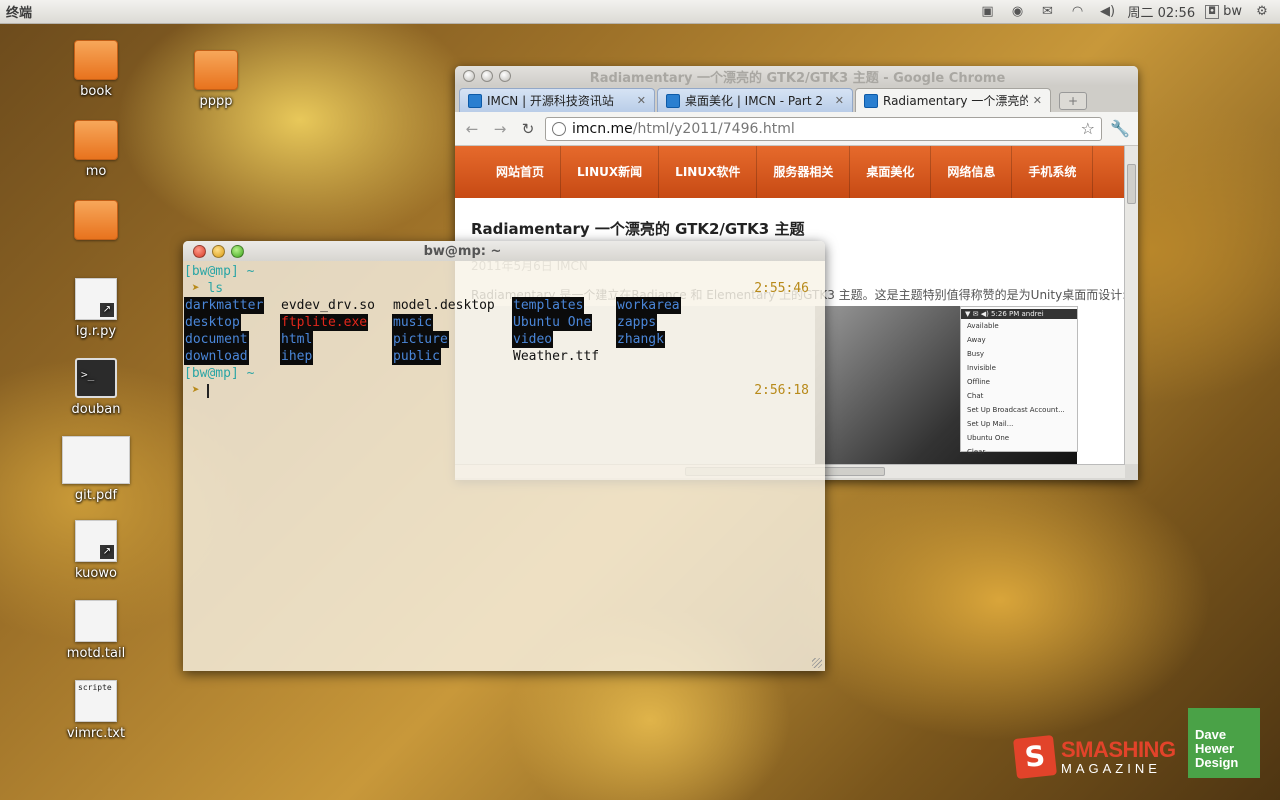 This screenshot has width=1280, height=800. I want to click on bookmark-star-icon: ☆, so click(1088, 128).